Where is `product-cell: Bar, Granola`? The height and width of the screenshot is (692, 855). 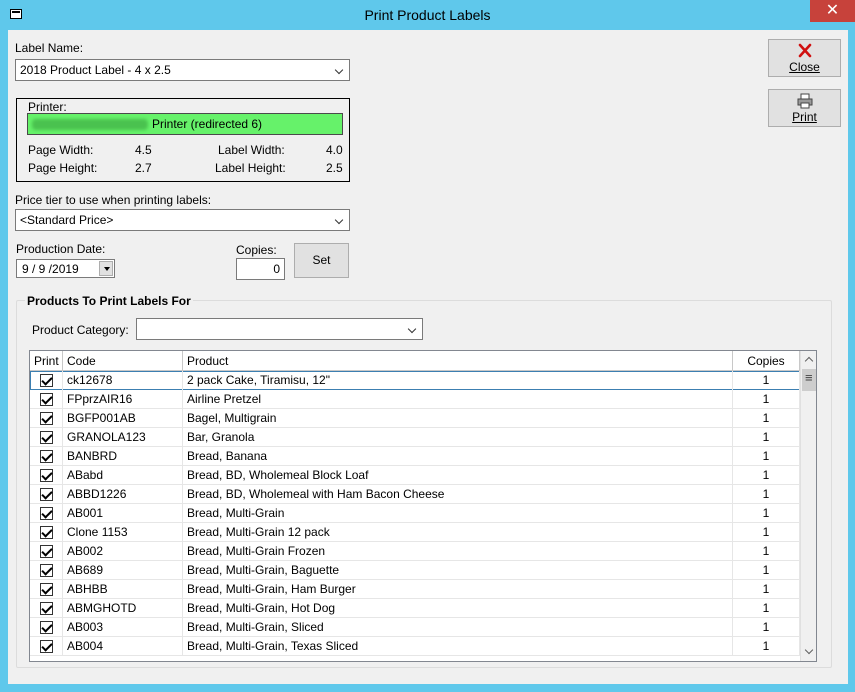 product-cell: Bar, Granola is located at coordinates (458, 437).